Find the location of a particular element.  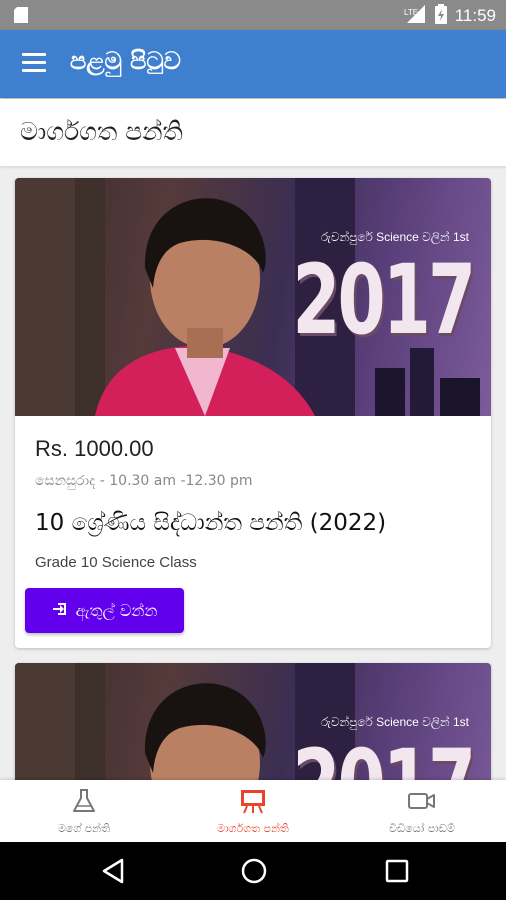

class-banner-image: රුවන්පුරේ Science වලින් 1st 2017 is located at coordinates (253, 728).